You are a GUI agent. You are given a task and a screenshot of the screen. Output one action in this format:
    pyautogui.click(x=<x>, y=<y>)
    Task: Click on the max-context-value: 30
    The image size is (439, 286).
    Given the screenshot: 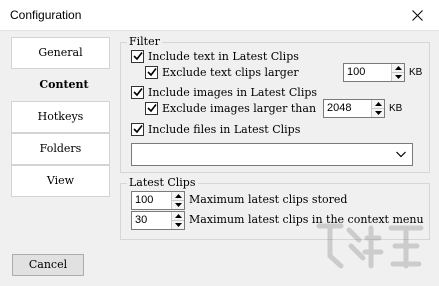 What is the action you would take?
    pyautogui.click(x=151, y=220)
    